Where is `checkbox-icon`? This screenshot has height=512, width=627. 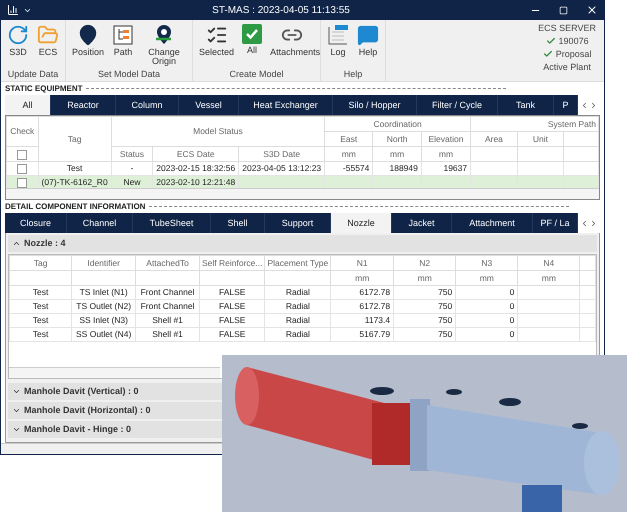 checkbox-icon is located at coordinates (252, 34).